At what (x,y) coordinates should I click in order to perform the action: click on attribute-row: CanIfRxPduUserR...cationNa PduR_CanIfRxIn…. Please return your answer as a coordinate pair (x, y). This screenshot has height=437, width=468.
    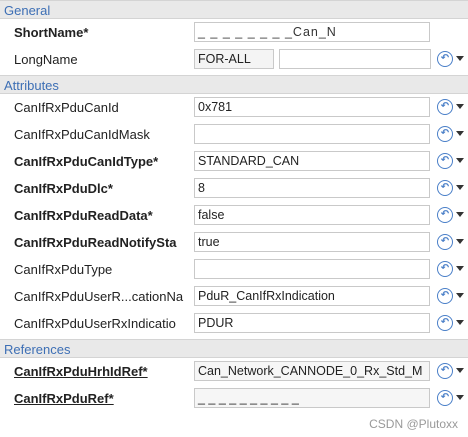
    Looking at the image, I should click on (234, 296).